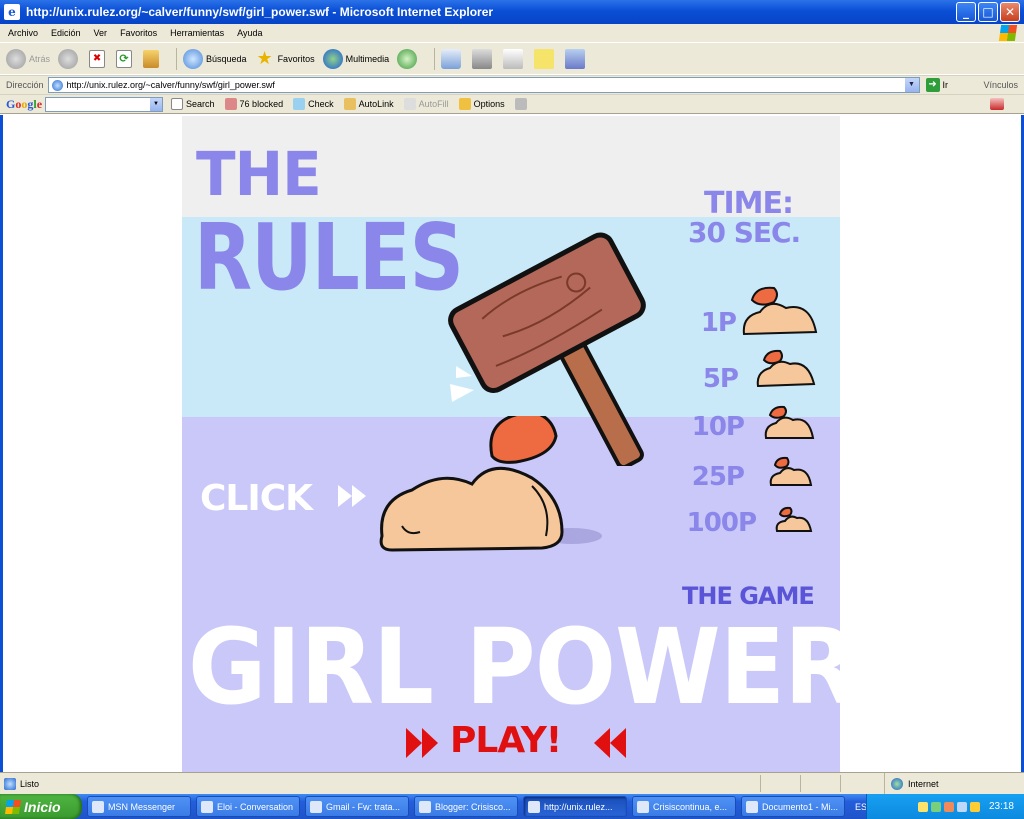  I want to click on history-button, so click(408, 58).